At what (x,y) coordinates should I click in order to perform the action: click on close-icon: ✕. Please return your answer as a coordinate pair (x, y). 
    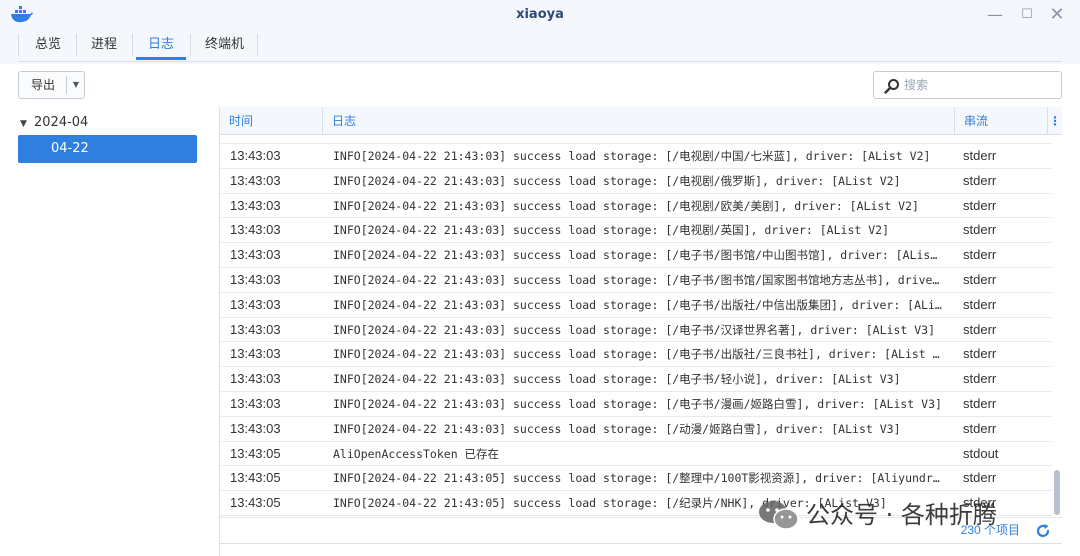
    Looking at the image, I should click on (1057, 15).